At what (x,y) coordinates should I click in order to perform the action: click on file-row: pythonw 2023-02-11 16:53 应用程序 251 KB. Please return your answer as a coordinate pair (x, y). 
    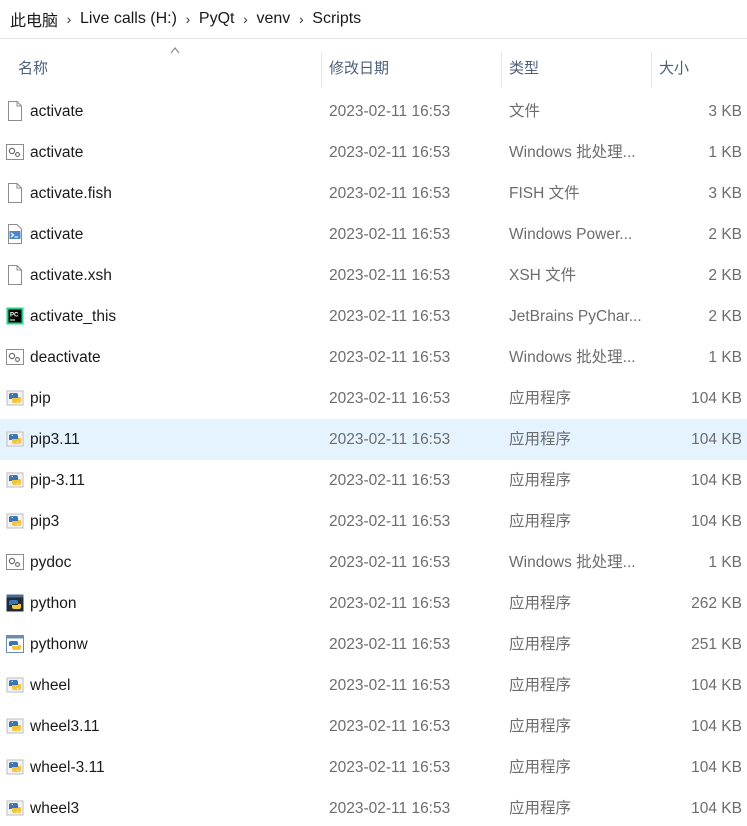
    Looking at the image, I should click on (373, 644).